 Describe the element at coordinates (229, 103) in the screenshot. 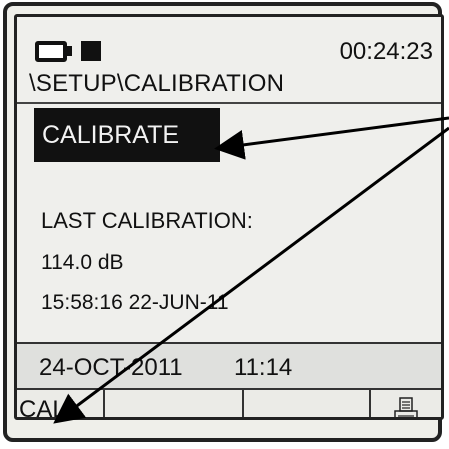

I see `header-divider` at that location.